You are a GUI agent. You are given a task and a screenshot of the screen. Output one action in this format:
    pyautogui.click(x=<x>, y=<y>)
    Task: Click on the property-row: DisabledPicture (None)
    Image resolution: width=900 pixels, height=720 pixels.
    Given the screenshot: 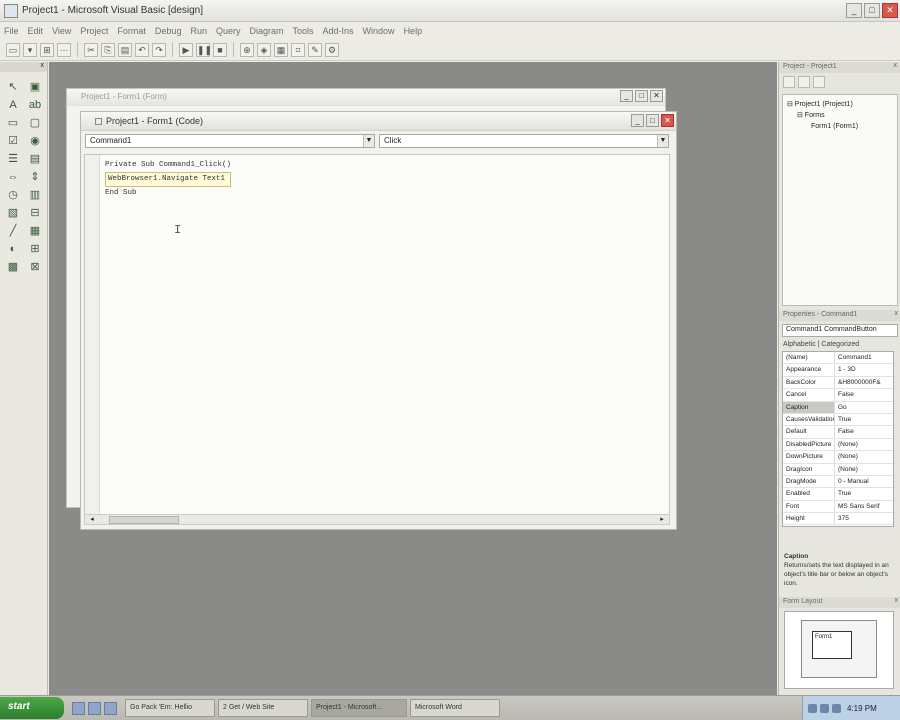 What is the action you would take?
    pyautogui.click(x=838, y=445)
    